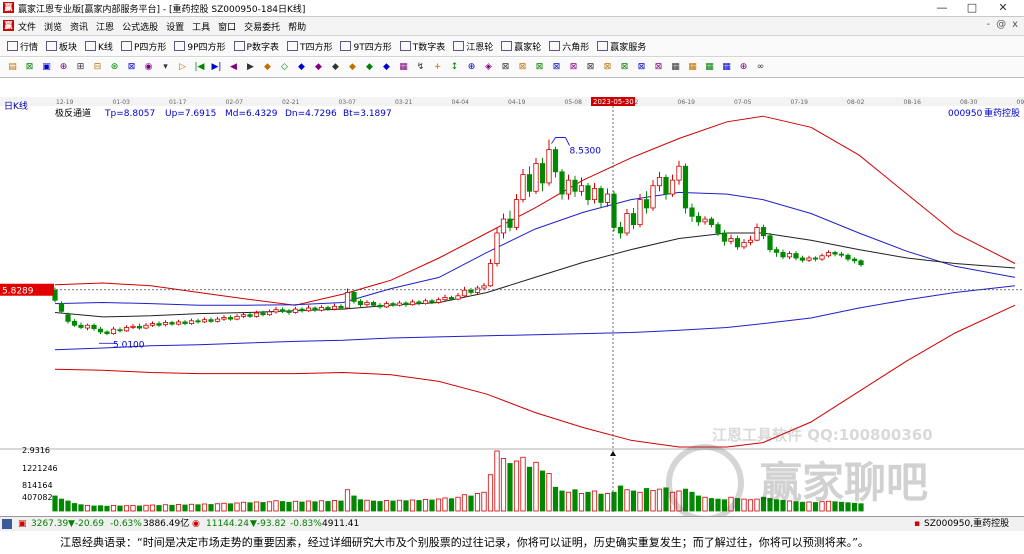  Describe the element at coordinates (709, 67) in the screenshot. I see `drawing-tool-icon-41: ▦` at that location.